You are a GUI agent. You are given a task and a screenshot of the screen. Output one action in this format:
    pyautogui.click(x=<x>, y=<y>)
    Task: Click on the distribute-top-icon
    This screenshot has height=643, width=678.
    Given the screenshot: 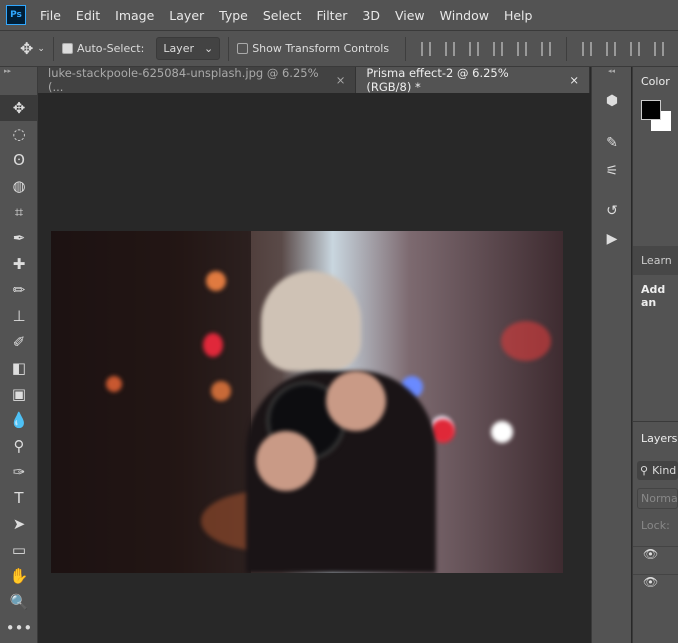 What is the action you would take?
    pyautogui.click(x=587, y=48)
    